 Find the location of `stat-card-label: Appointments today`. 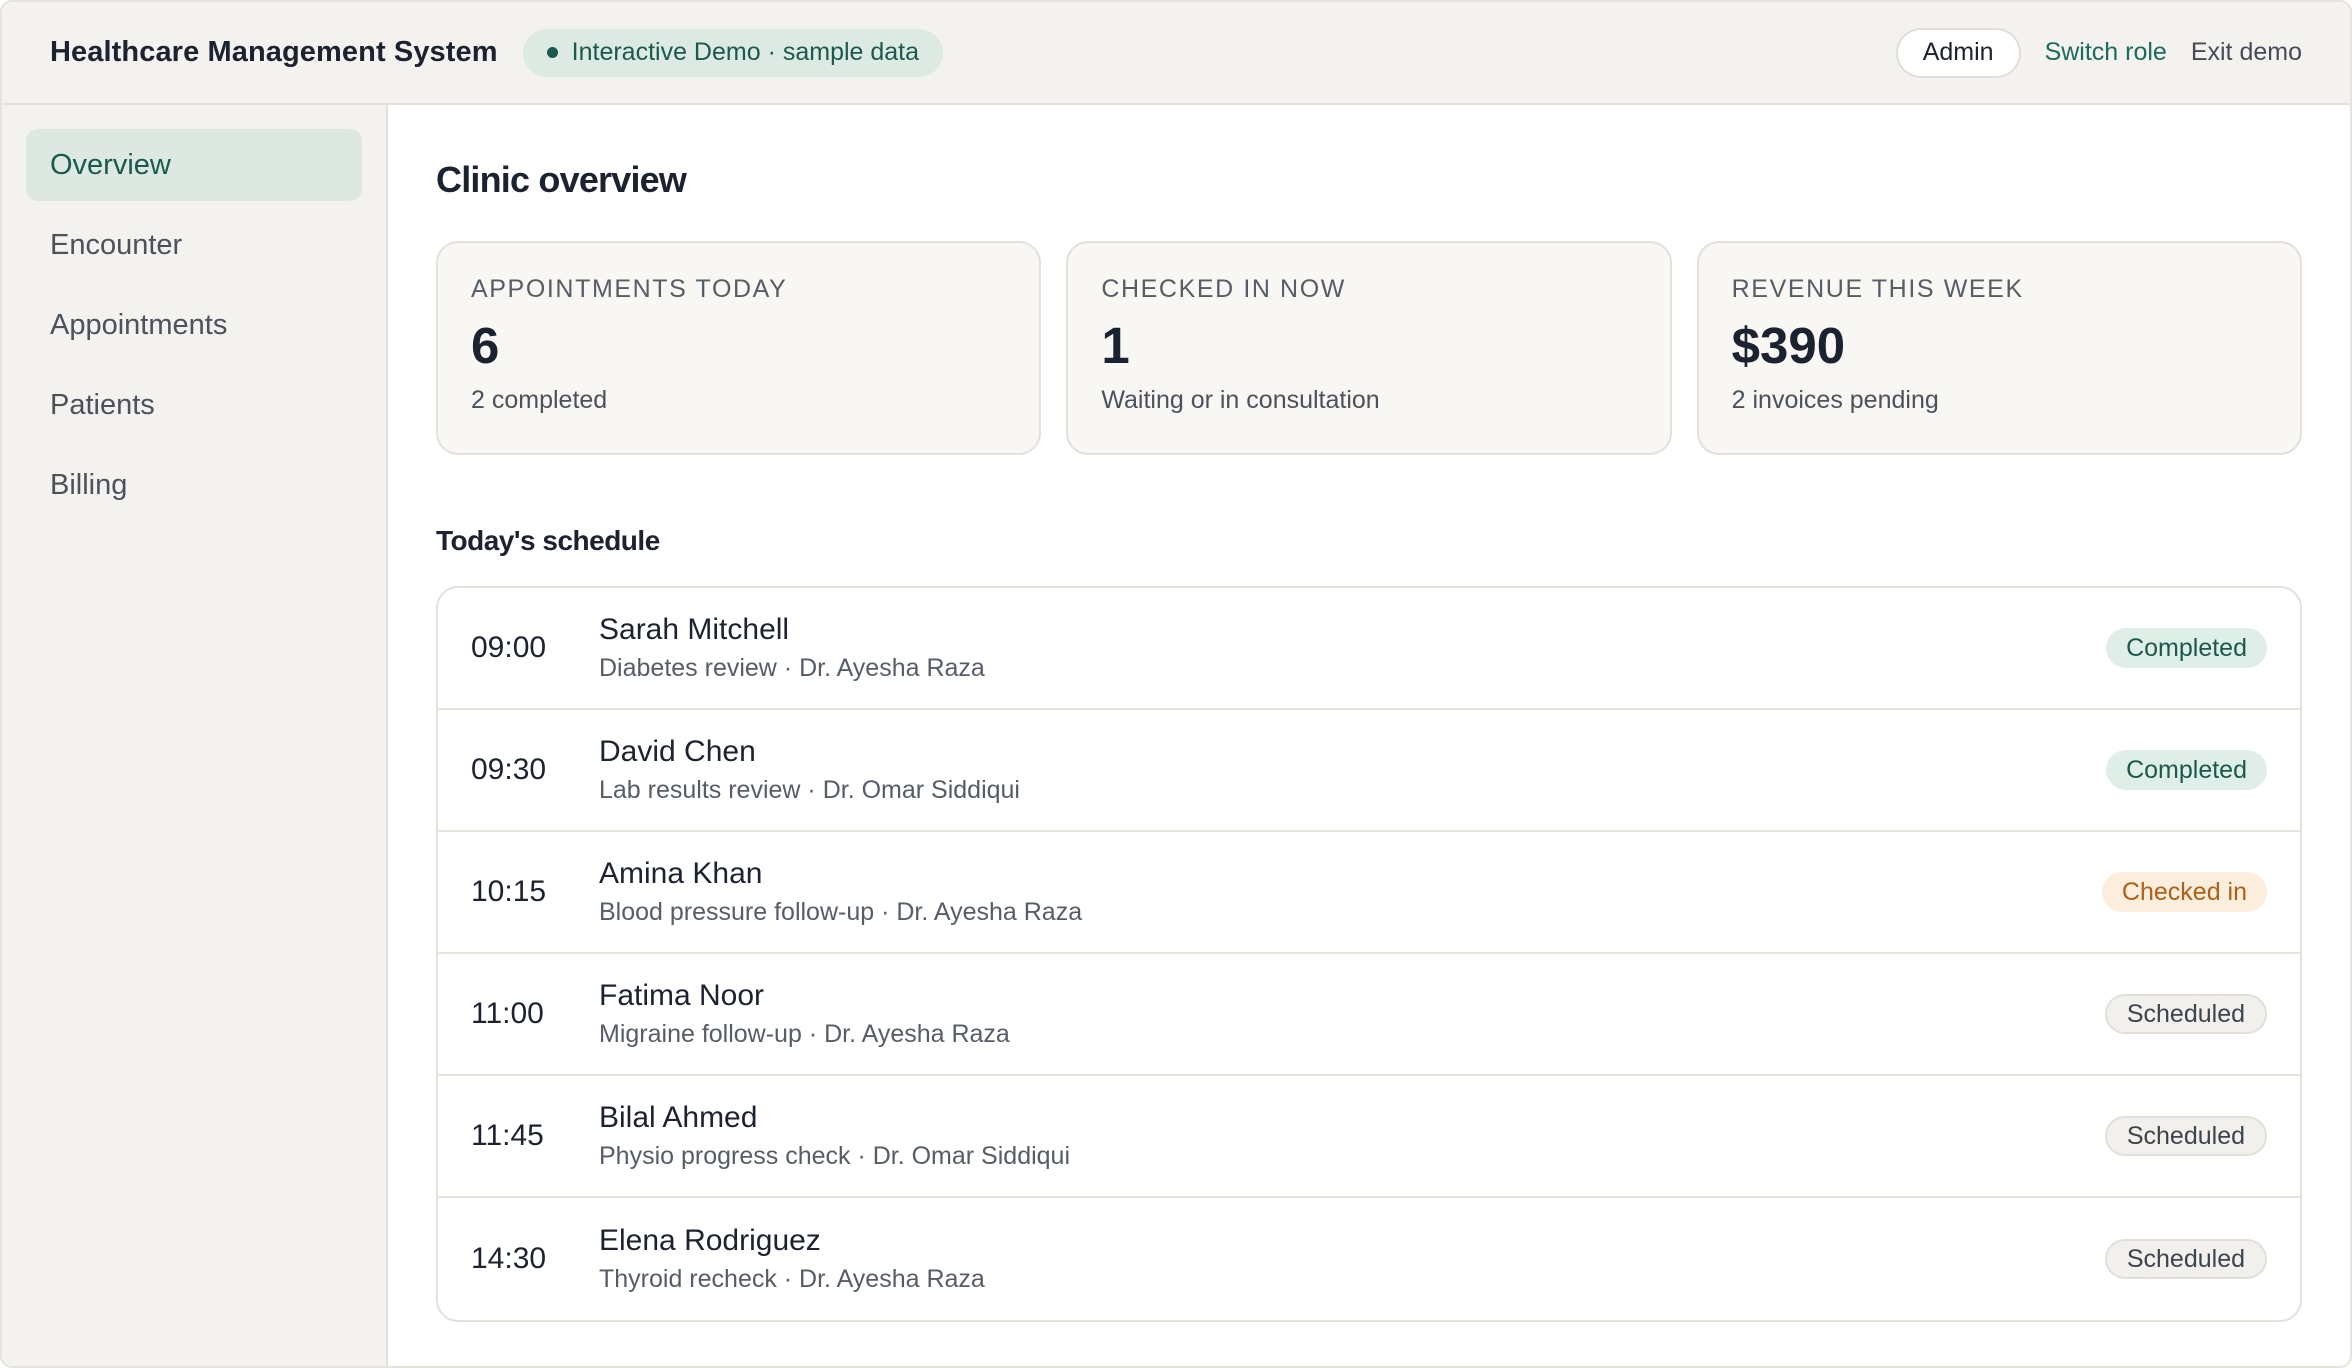

stat-card-label: Appointments today is located at coordinates (629, 289).